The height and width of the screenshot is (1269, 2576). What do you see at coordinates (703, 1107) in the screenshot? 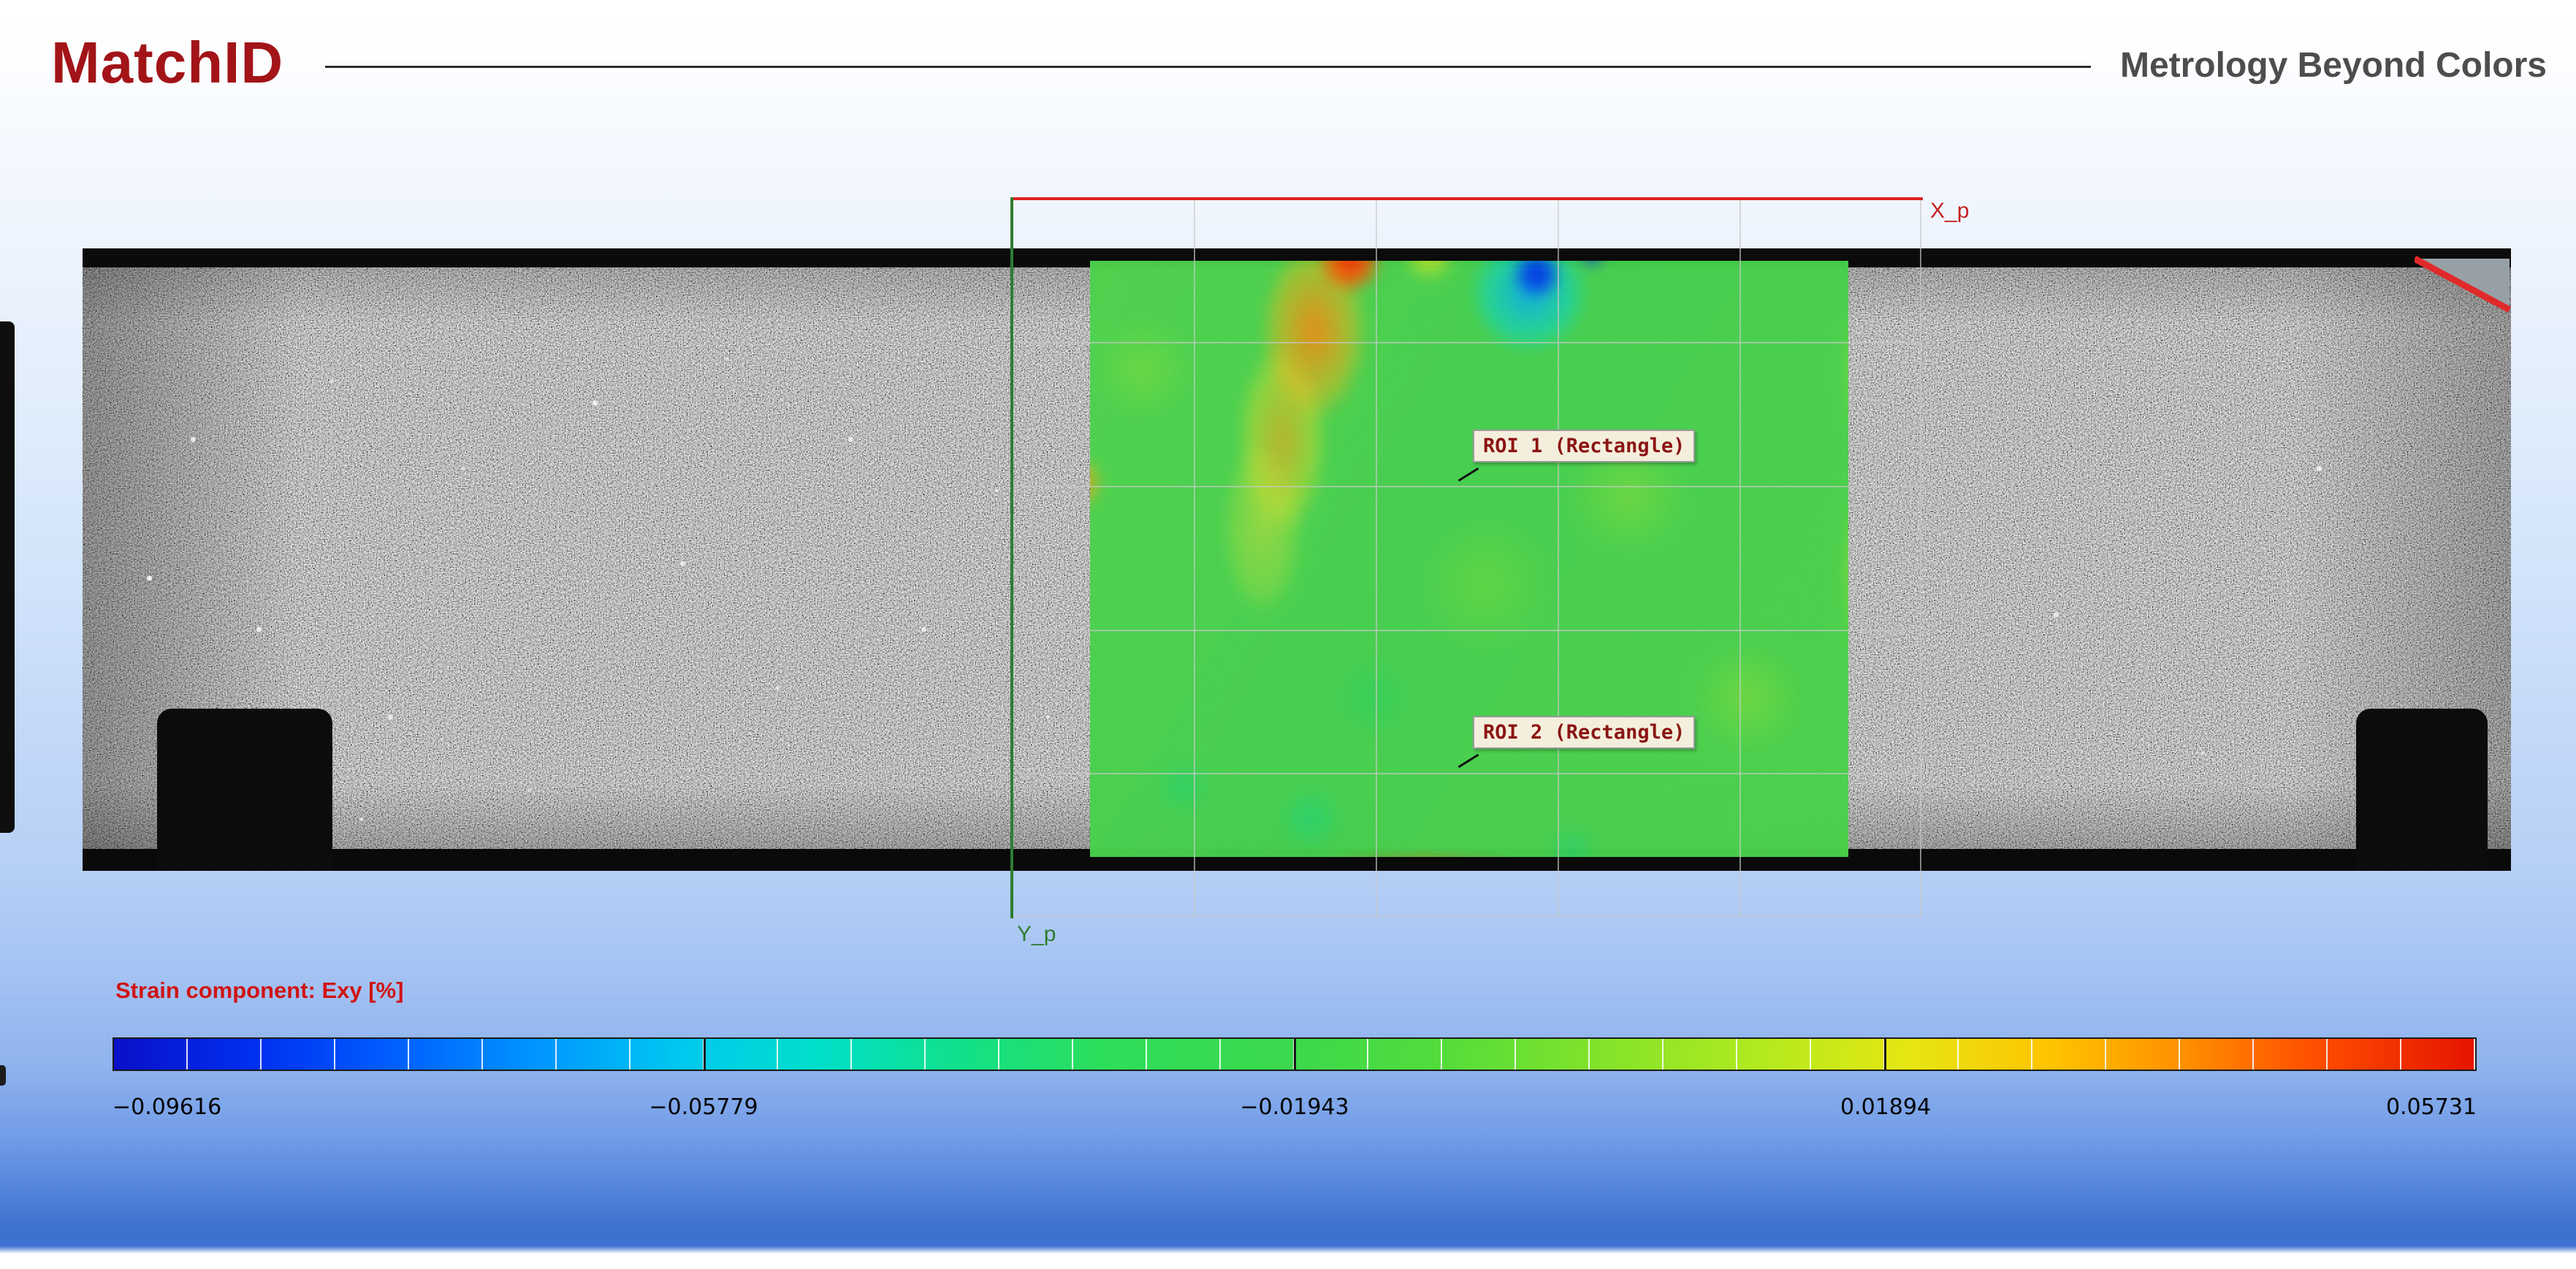
I see `colorbar-tick-label: −0.05779` at bounding box center [703, 1107].